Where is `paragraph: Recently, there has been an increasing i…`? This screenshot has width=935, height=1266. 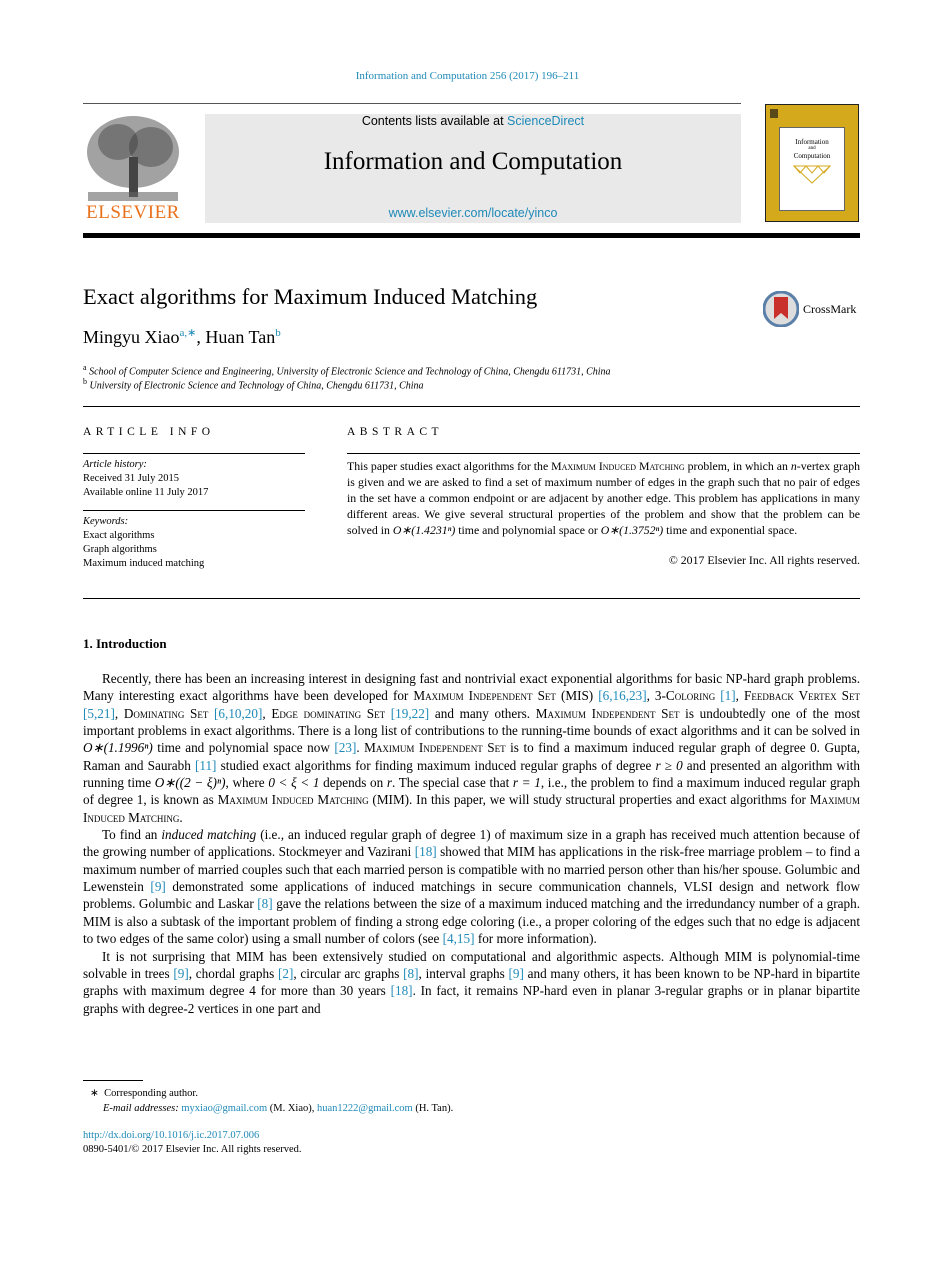 paragraph: Recently, there has been an increasing i… is located at coordinates (472, 748).